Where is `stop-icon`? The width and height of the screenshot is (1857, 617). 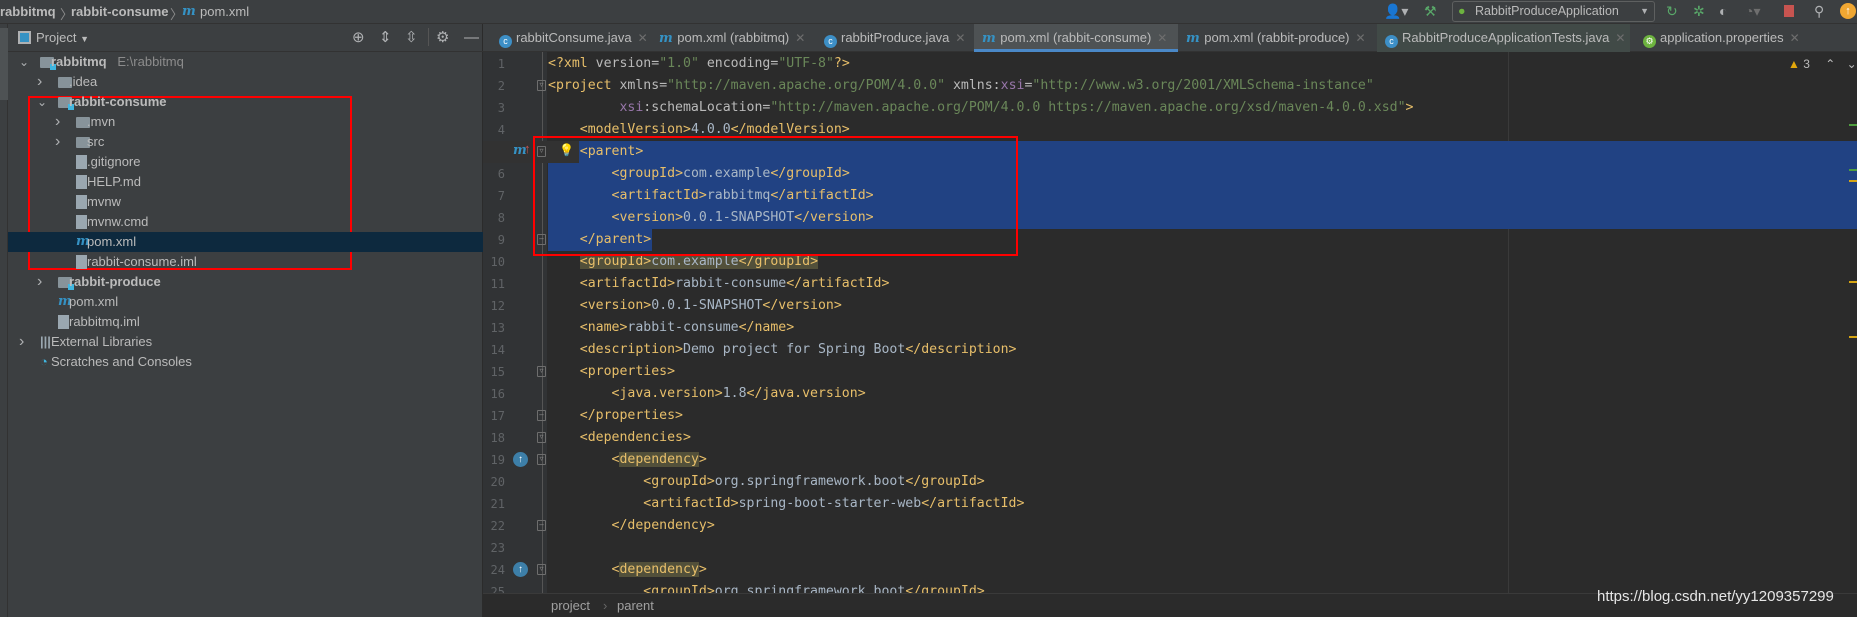
stop-icon is located at coordinates (1789, 11).